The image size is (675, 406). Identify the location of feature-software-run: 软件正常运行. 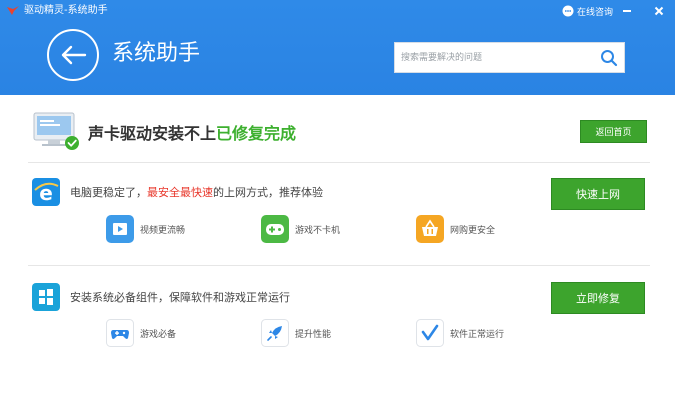
(460, 333).